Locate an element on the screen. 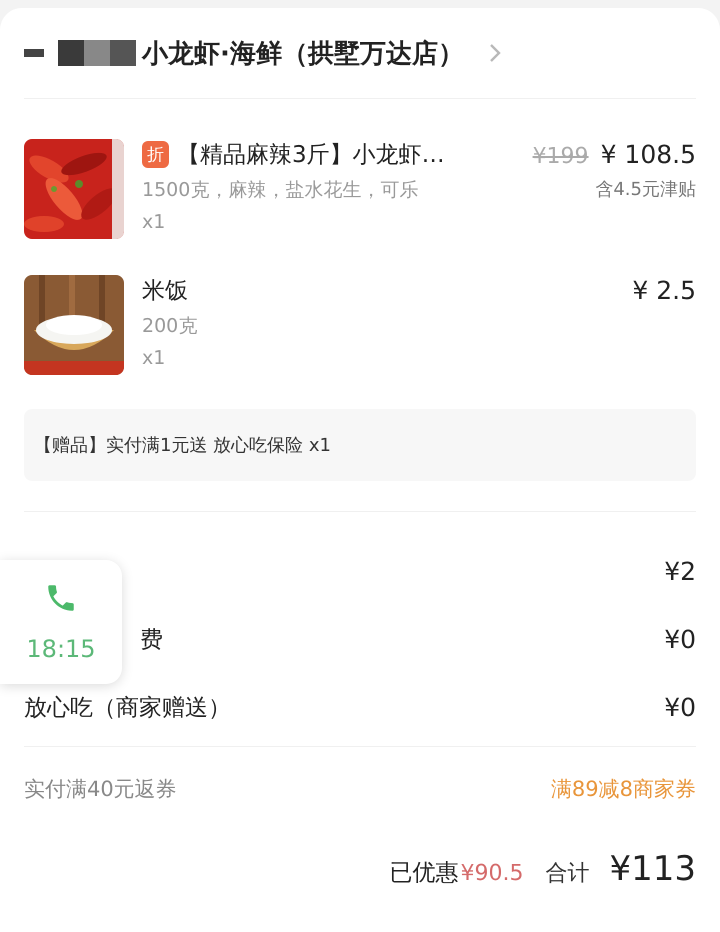  coupon-offer: 满89减8商家券 is located at coordinates (623, 789).